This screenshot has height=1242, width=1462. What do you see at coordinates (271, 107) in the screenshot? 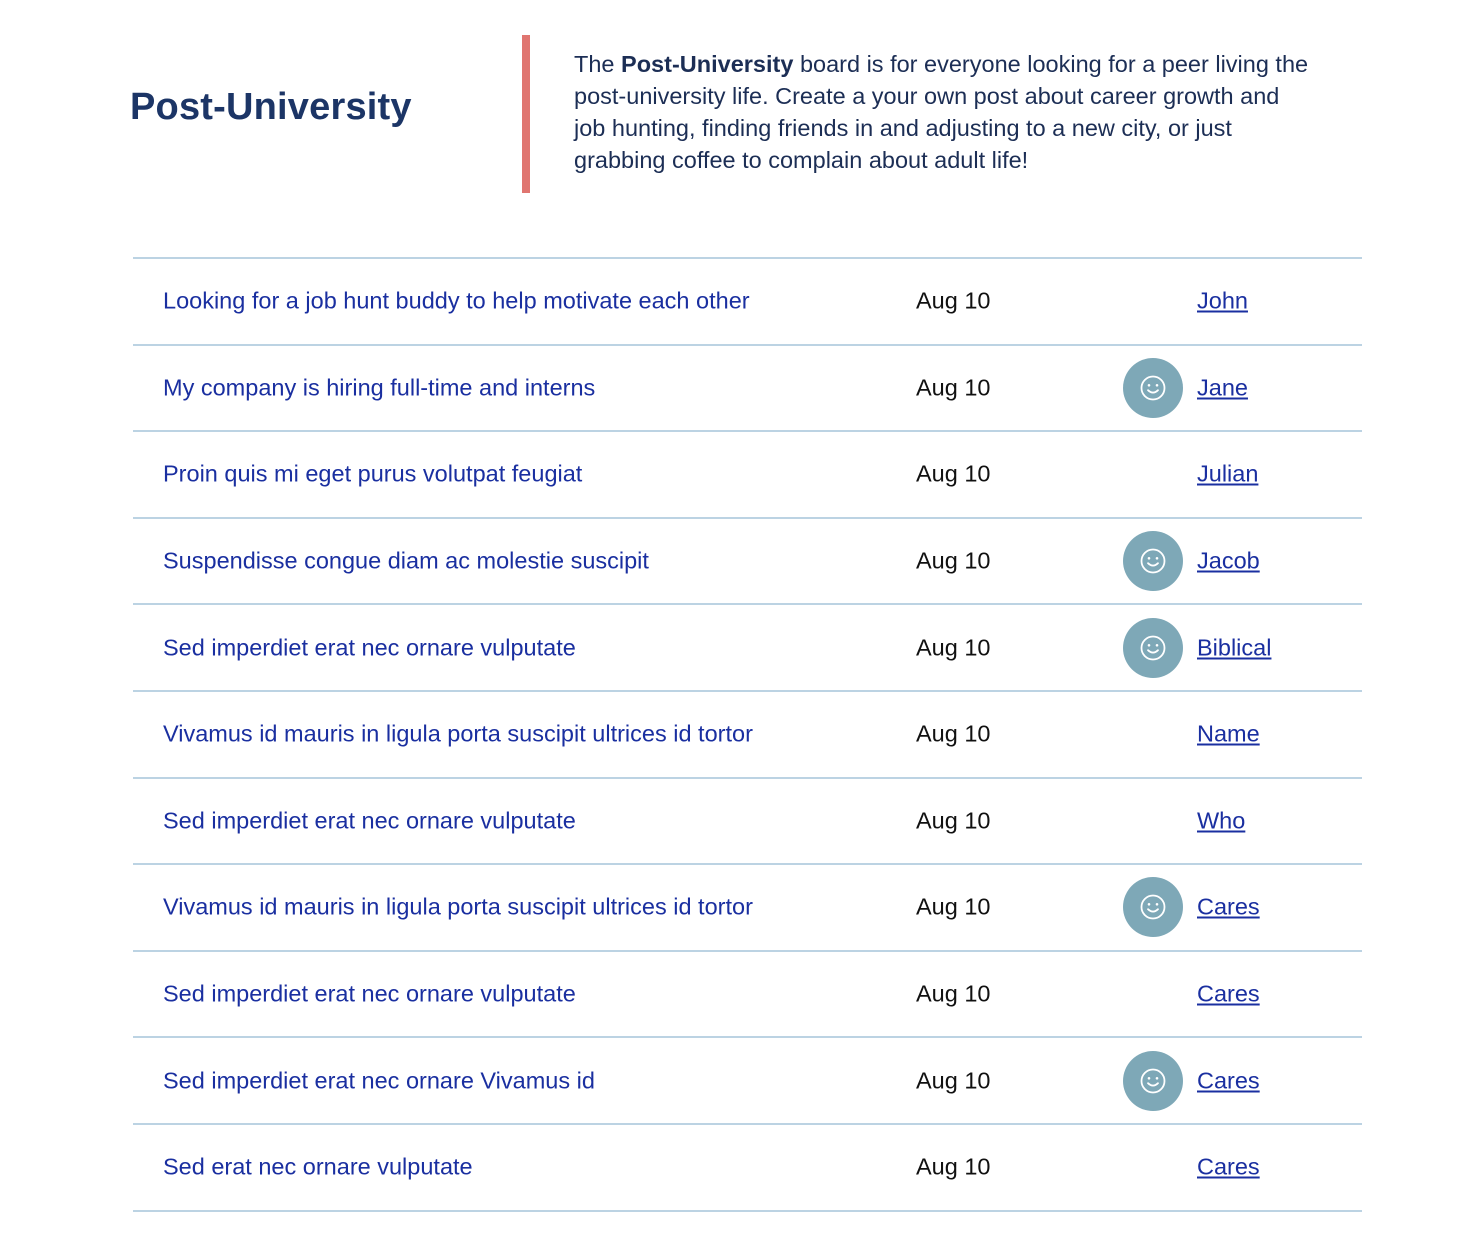
I see `page-title: Post-University` at bounding box center [271, 107].